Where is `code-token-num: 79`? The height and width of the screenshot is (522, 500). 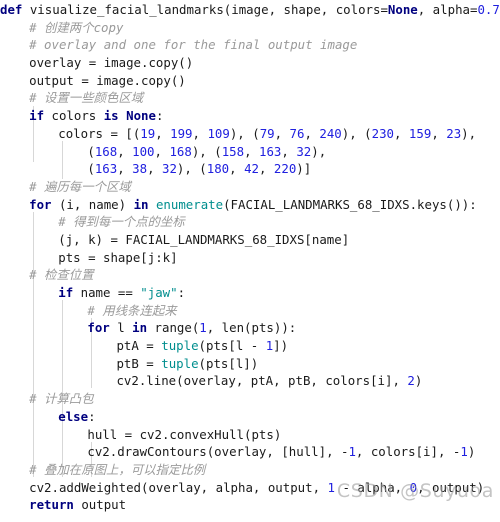 code-token-num: 79 is located at coordinates (267, 133).